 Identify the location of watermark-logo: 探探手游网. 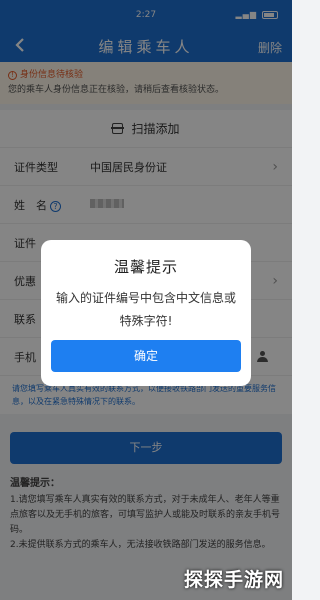
(233, 580).